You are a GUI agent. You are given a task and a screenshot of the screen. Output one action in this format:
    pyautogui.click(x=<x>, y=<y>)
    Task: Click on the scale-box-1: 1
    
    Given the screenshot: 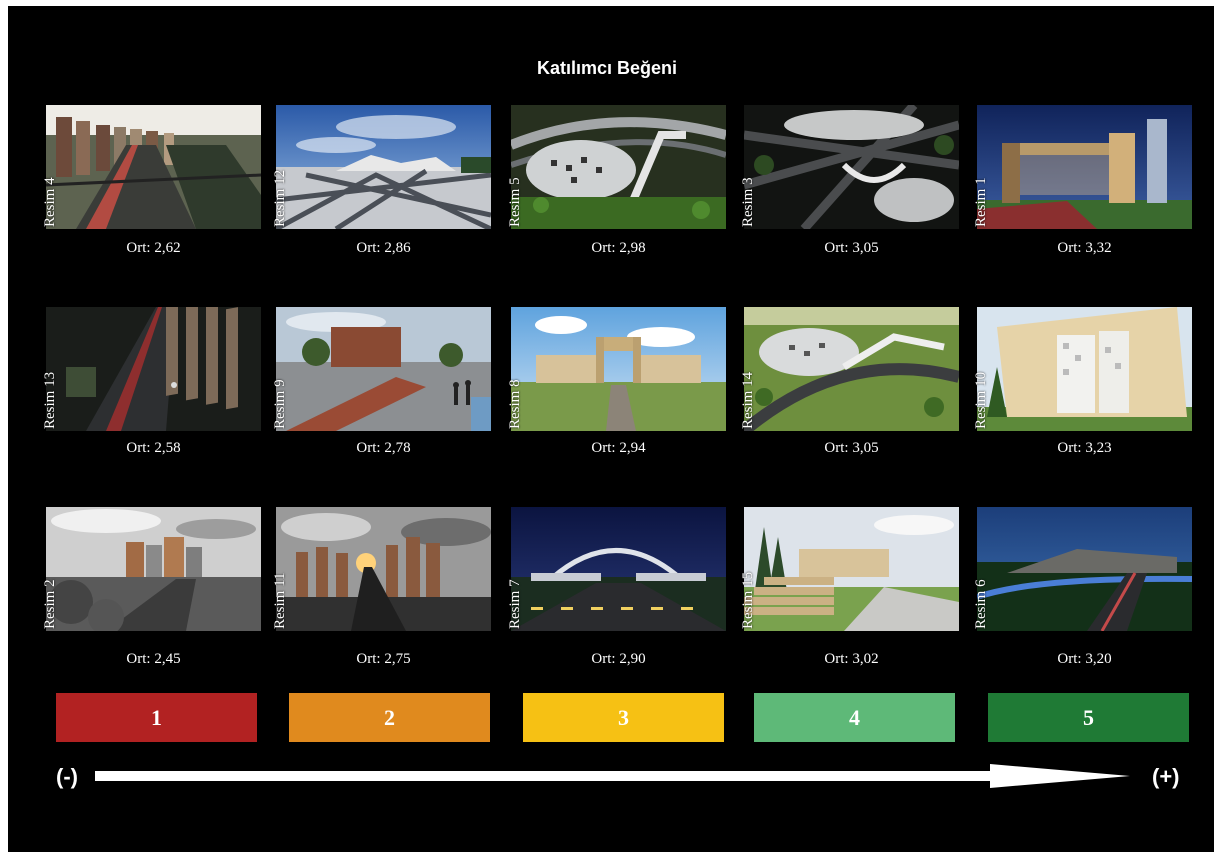 What is the action you would take?
    pyautogui.click(x=156, y=717)
    